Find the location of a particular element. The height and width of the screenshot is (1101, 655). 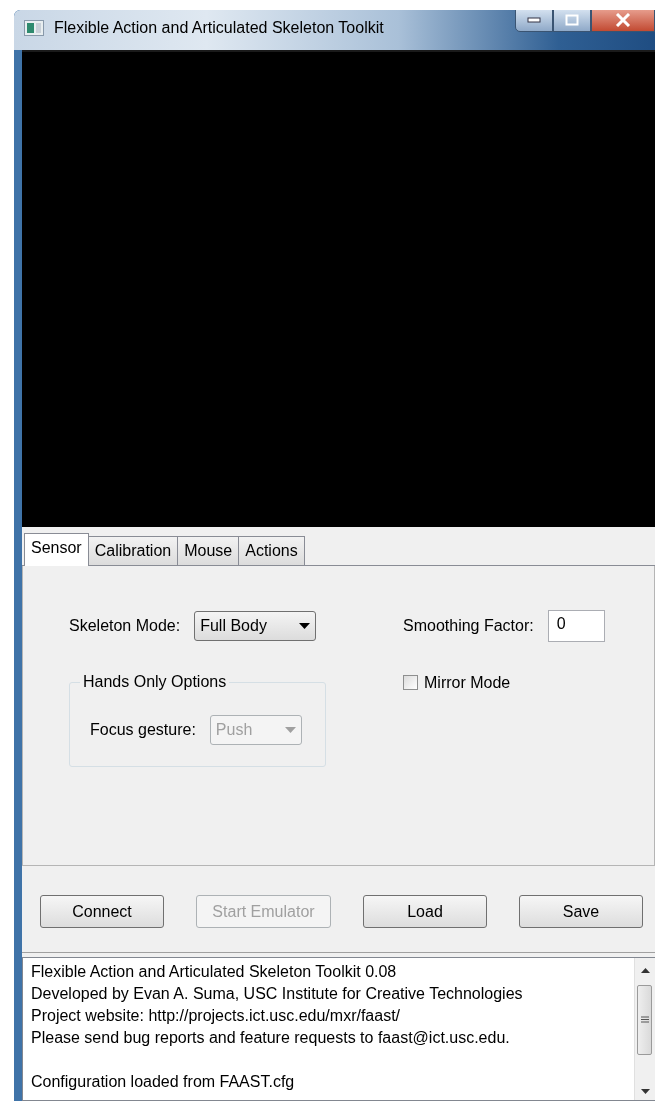

log-line: Project website: http://projects.ict.usc.edu/mxr/faast/ is located at coordinates (216, 1015).